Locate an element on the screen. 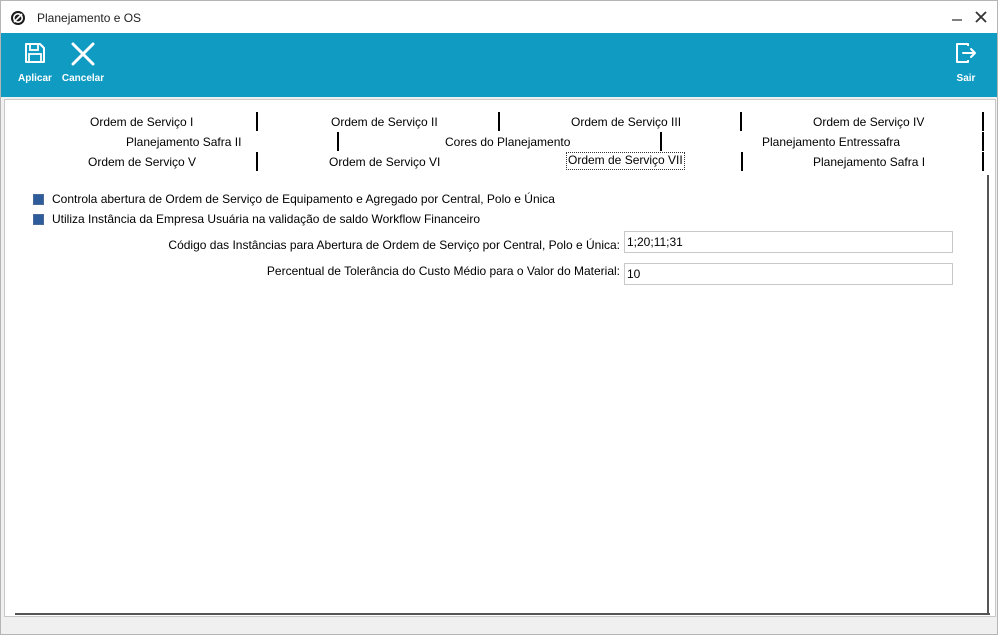 This screenshot has height=635, width=998. tab-ordem-servico-v: Ordem de Serviço V is located at coordinates (142, 162).